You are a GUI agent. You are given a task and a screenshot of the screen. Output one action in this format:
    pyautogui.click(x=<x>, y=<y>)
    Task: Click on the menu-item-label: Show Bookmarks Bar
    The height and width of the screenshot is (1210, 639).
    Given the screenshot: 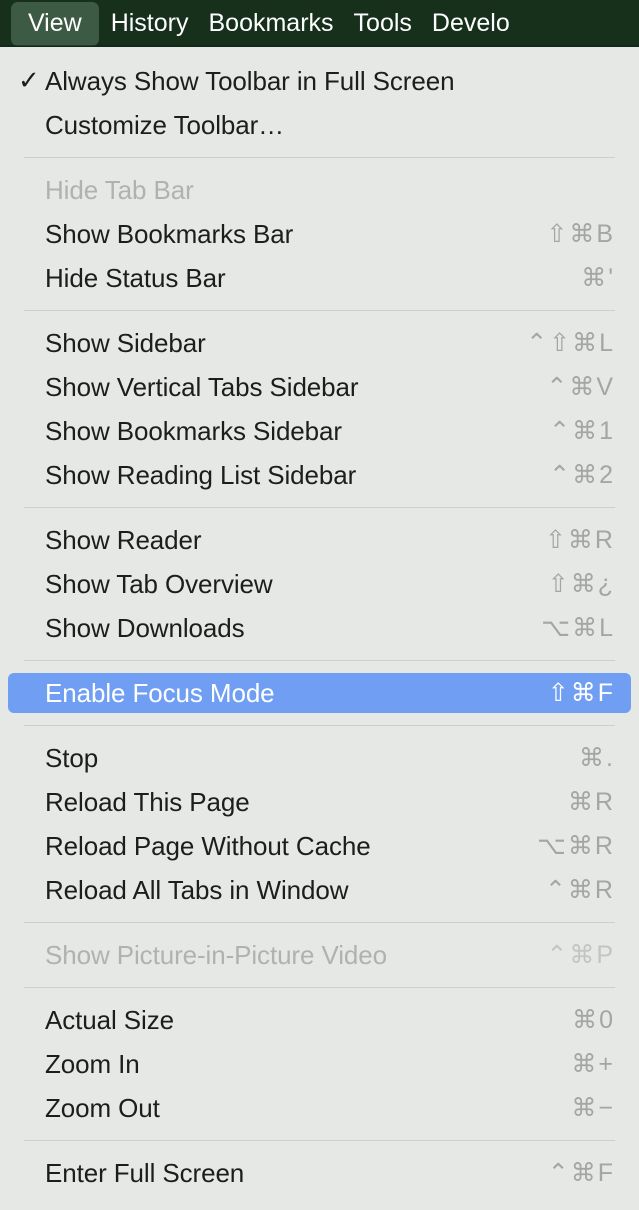 What is the action you would take?
    pyautogui.click(x=169, y=234)
    